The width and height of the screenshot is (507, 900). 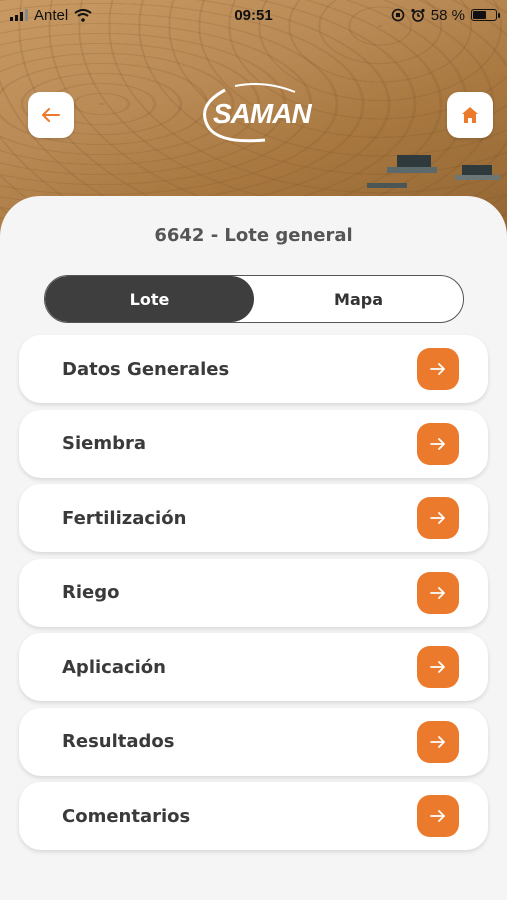 What do you see at coordinates (19, 15) in the screenshot?
I see `signal-icon` at bounding box center [19, 15].